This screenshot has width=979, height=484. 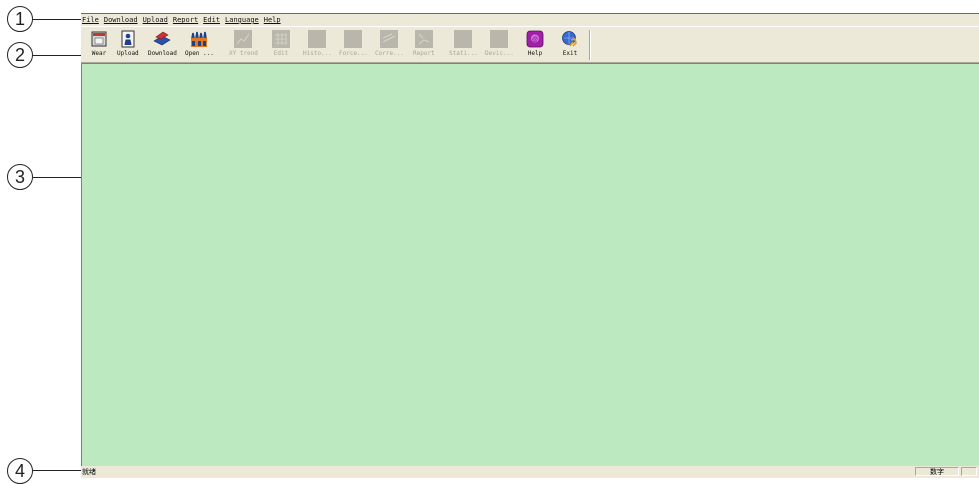 I want to click on callout-3: 3, so click(x=20, y=177).